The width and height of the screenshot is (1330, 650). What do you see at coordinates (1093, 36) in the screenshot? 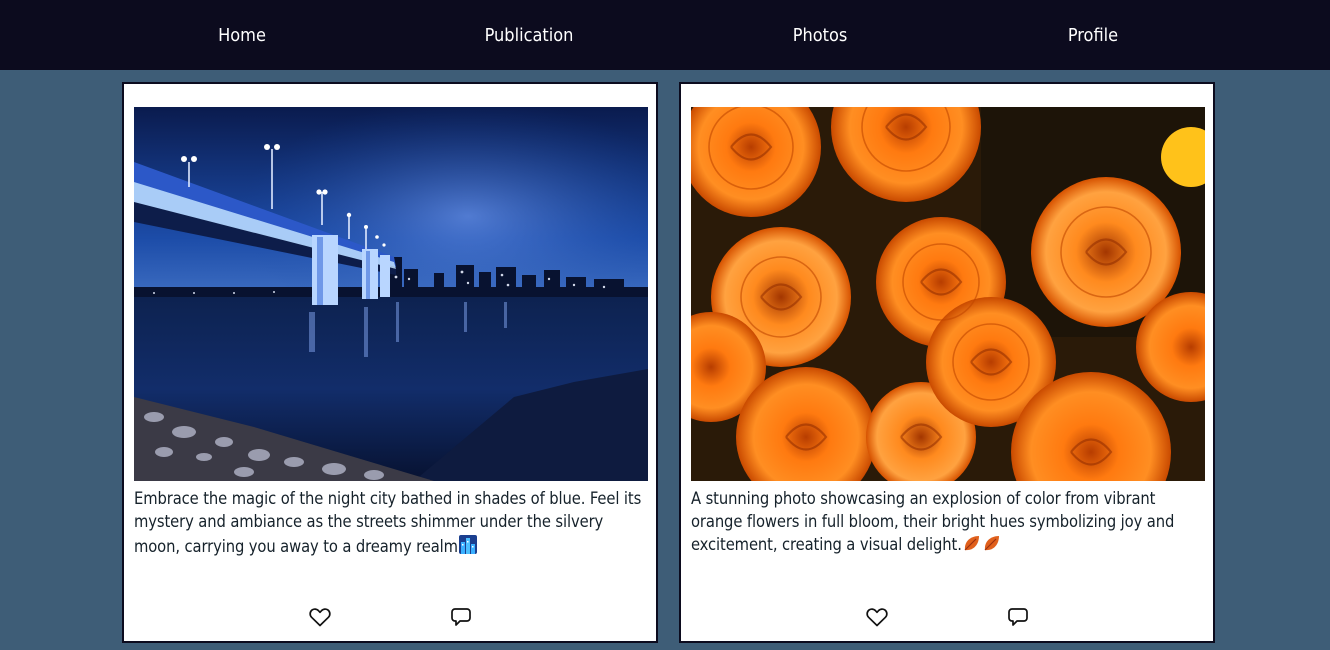
I see `nav-profile-link: Profile` at bounding box center [1093, 36].